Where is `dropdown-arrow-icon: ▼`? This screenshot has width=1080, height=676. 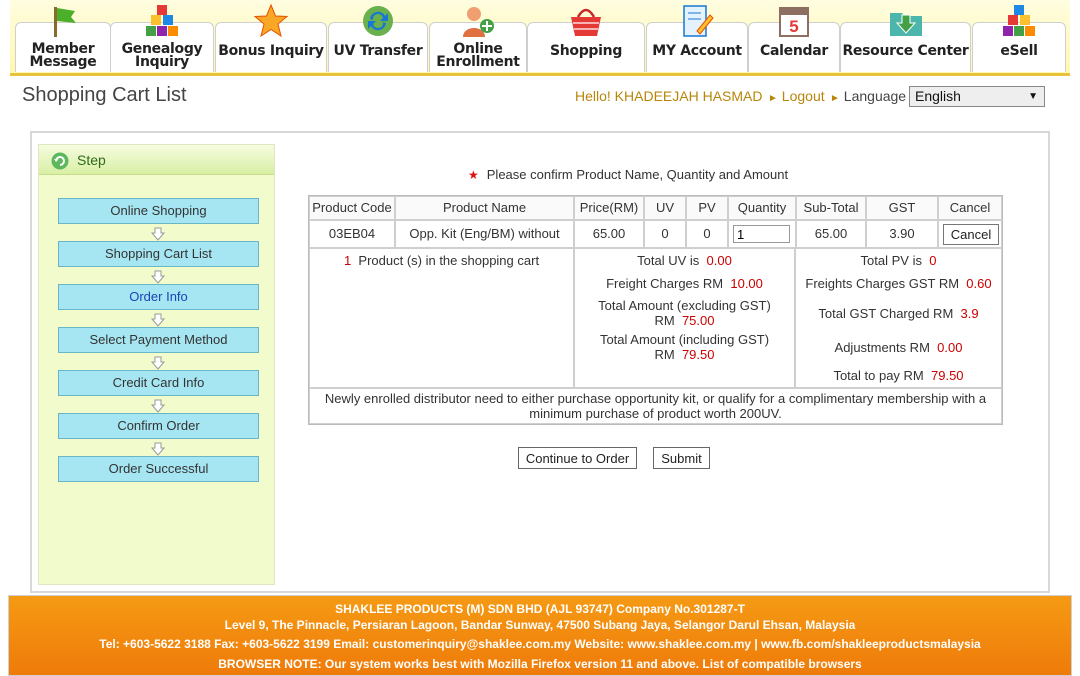 dropdown-arrow-icon: ▼ is located at coordinates (1033, 96).